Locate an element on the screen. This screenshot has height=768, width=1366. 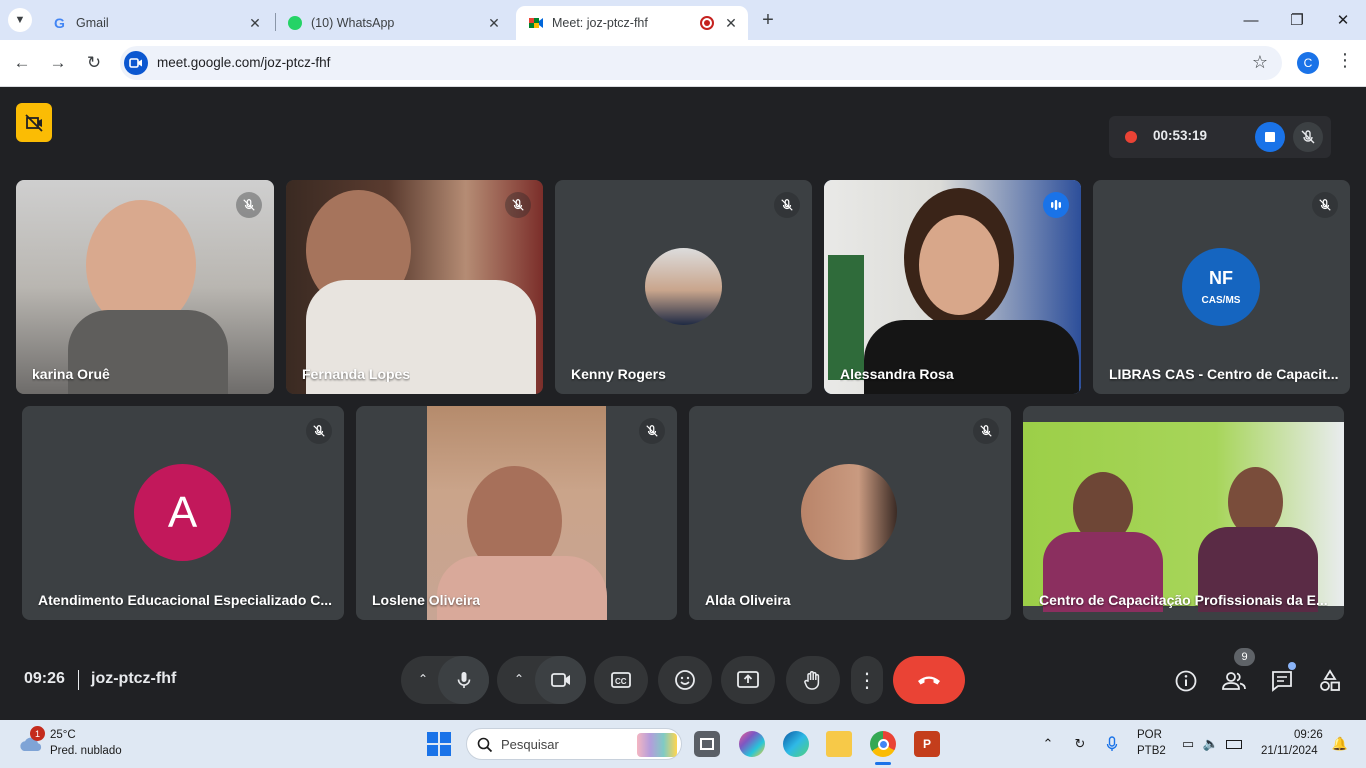
participant-tile: Fernanda Lopes is located at coordinates (414, 287).